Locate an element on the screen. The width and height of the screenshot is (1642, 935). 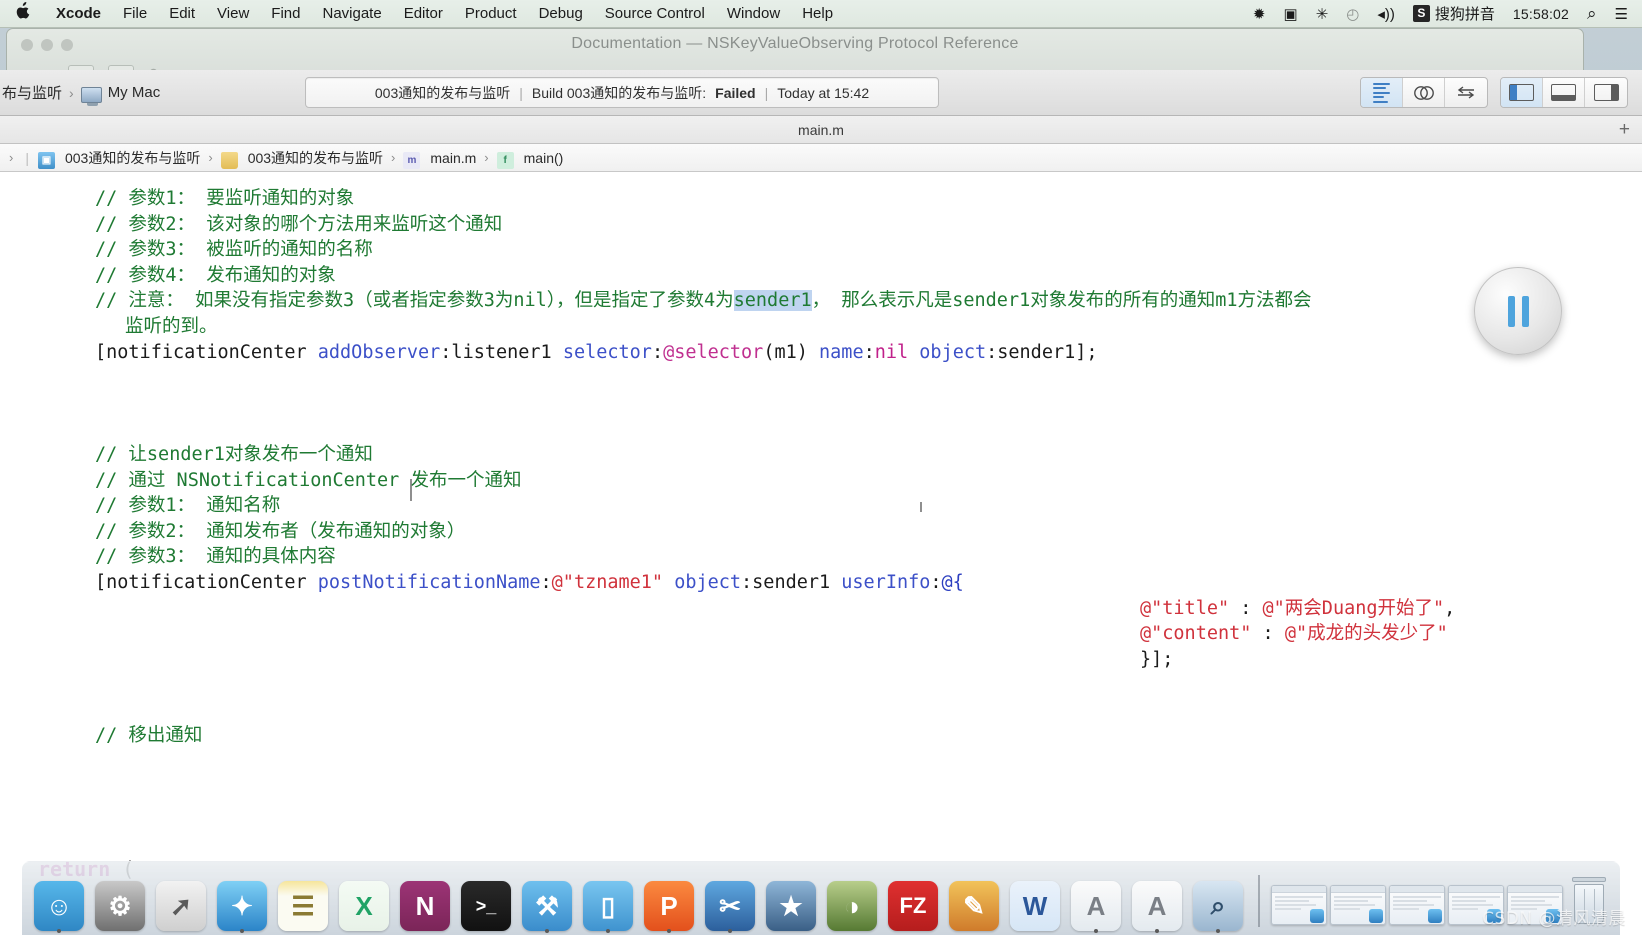
standard-editor-icon is located at coordinates (1381, 92).